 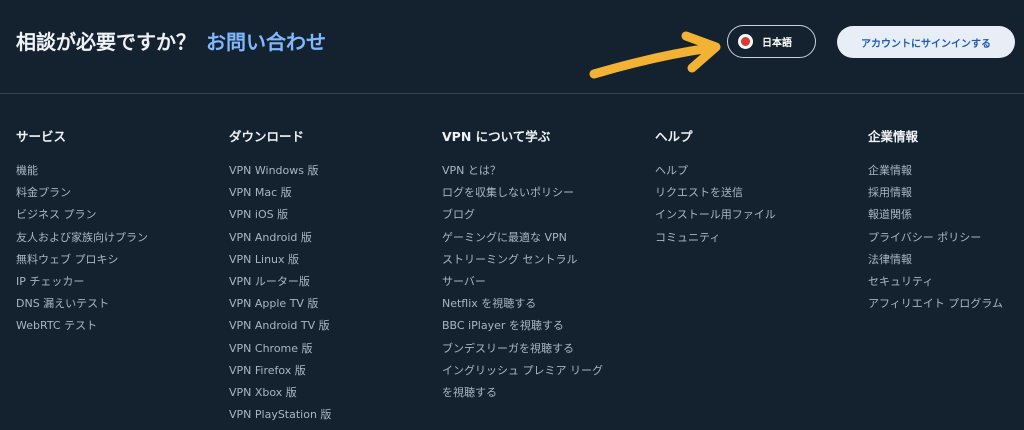 I want to click on footer-link: インストール用ファイル, so click(x=715, y=215).